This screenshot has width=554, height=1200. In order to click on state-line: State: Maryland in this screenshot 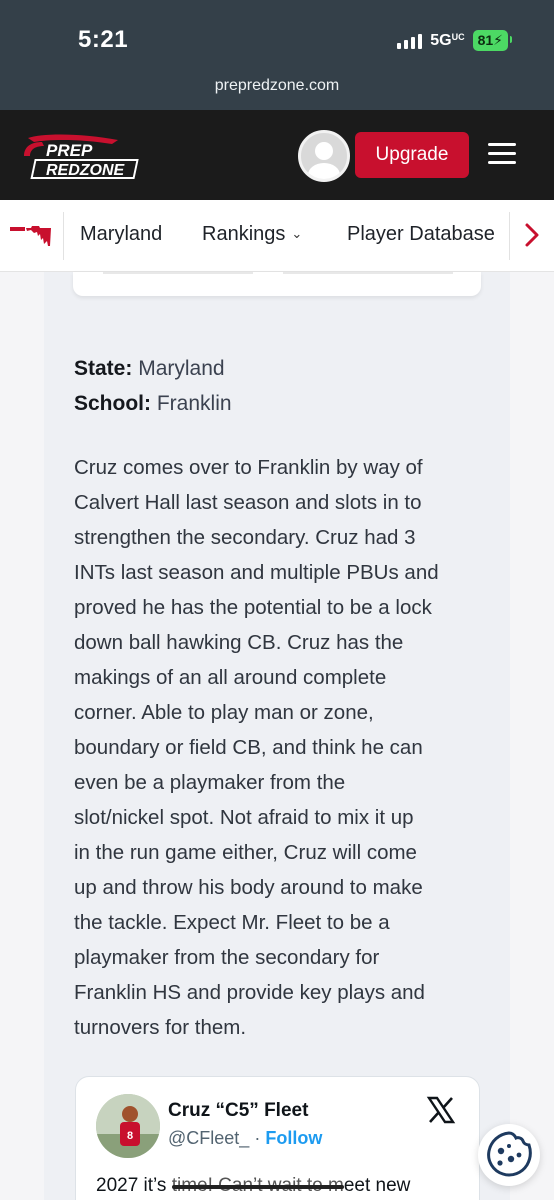, I will do `click(149, 369)`.